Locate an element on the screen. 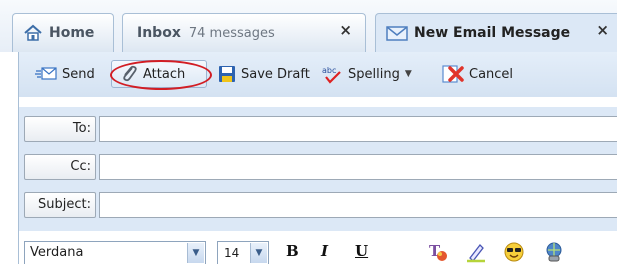 The height and width of the screenshot is (264, 617). emoticon-icon is located at coordinates (514, 252).